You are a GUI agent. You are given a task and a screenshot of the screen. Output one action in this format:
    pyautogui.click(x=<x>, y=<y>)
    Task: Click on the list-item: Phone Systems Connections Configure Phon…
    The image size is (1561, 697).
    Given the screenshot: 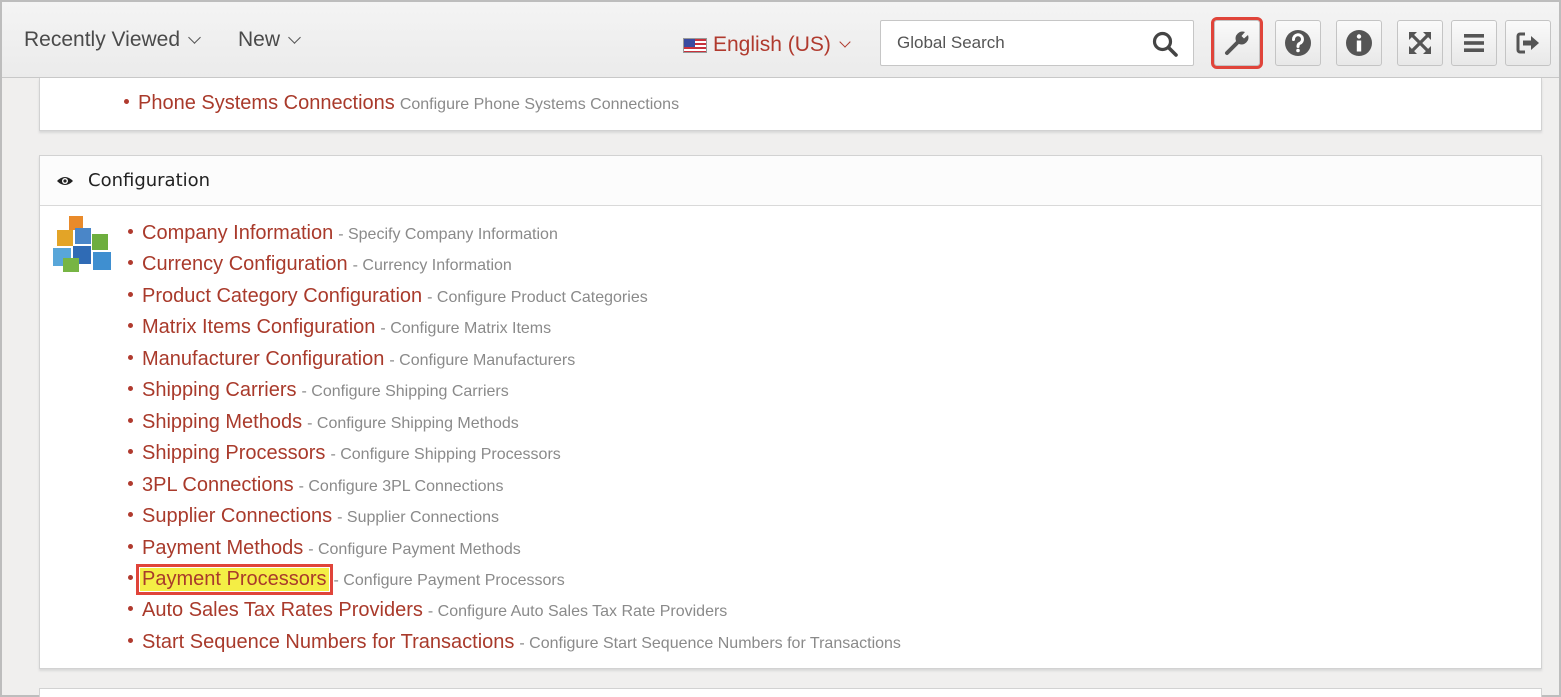 What is the action you would take?
    pyautogui.click(x=401, y=103)
    